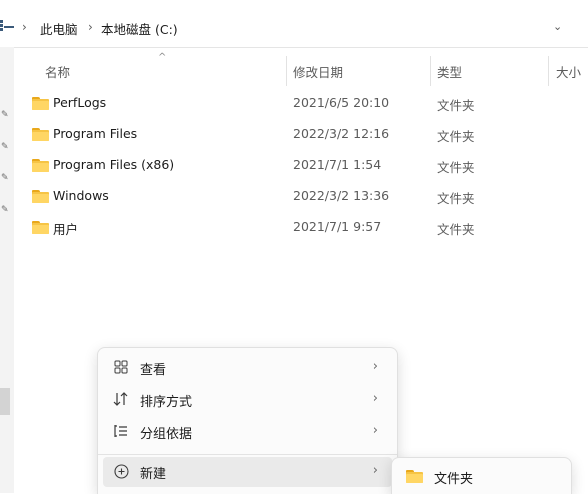 Image resolution: width=588 pixels, height=494 pixels. I want to click on file-row: 用户 2021/7/1 9:57 文件夹, so click(308, 227).